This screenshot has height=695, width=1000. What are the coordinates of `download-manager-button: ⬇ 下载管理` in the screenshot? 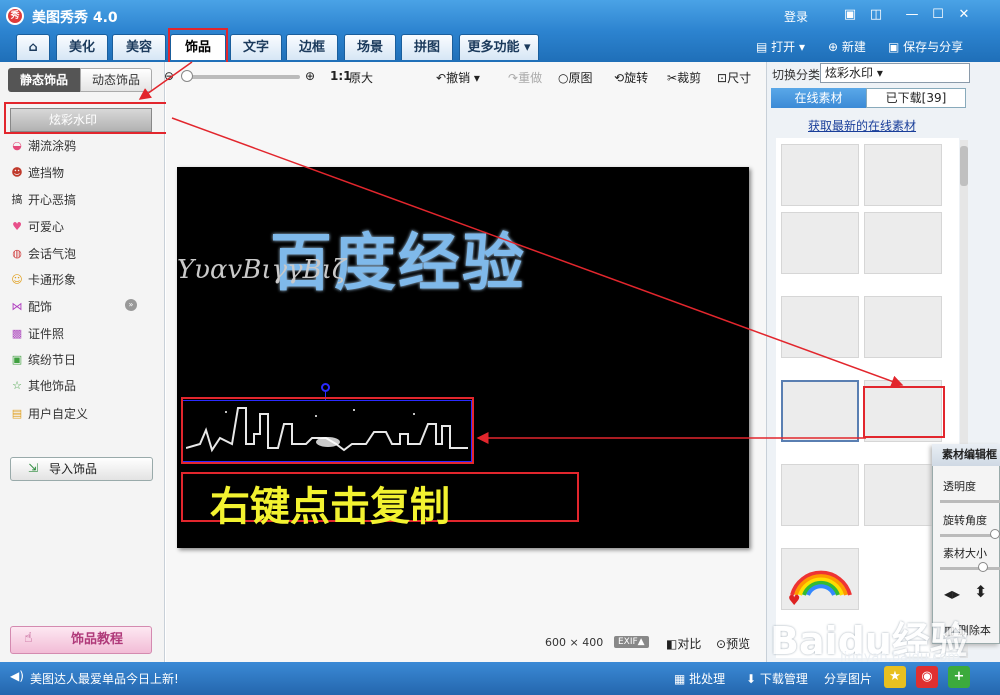 It's located at (777, 678).